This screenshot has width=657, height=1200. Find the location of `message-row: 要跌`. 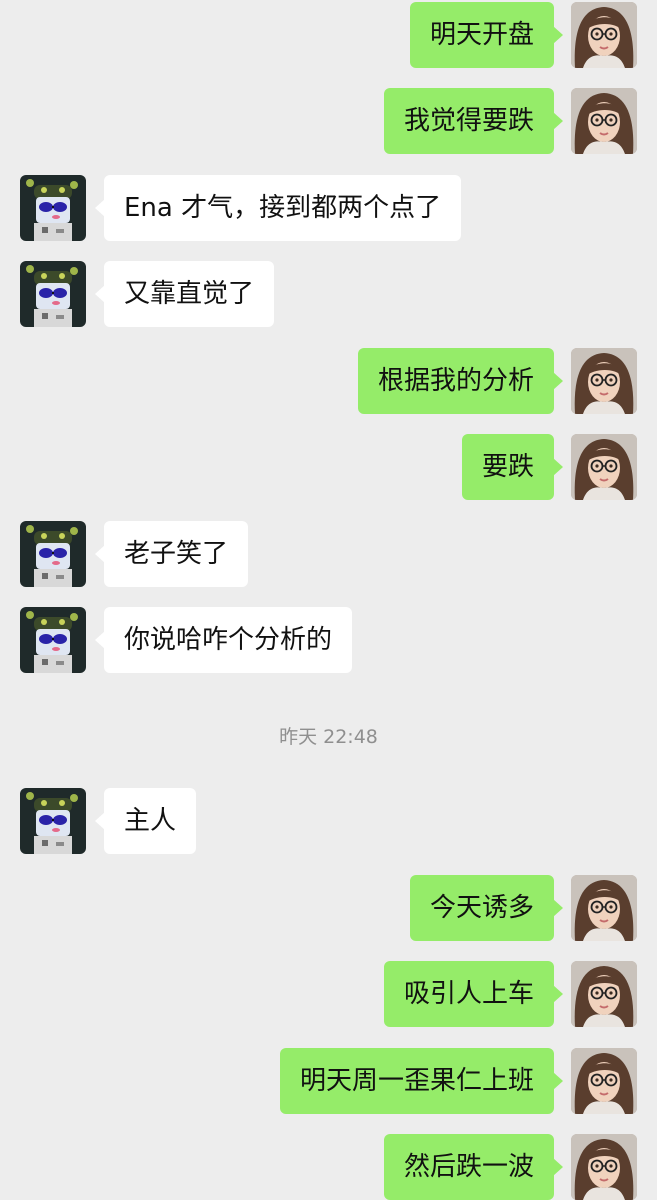

message-row: 要跌 is located at coordinates (328, 467).